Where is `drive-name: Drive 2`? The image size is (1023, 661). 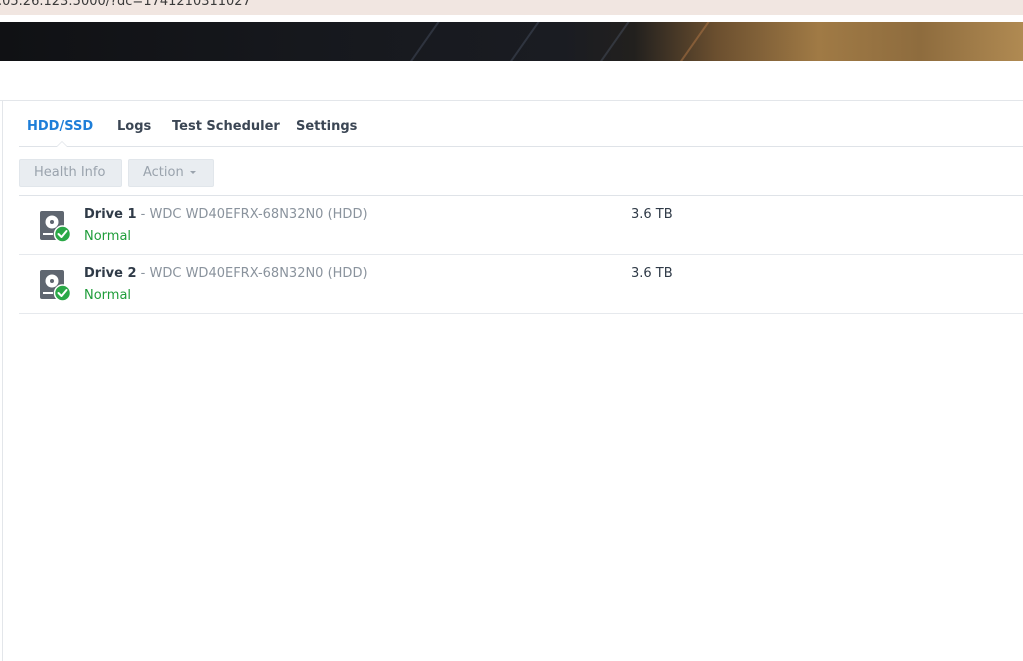
drive-name: Drive 2 is located at coordinates (110, 273).